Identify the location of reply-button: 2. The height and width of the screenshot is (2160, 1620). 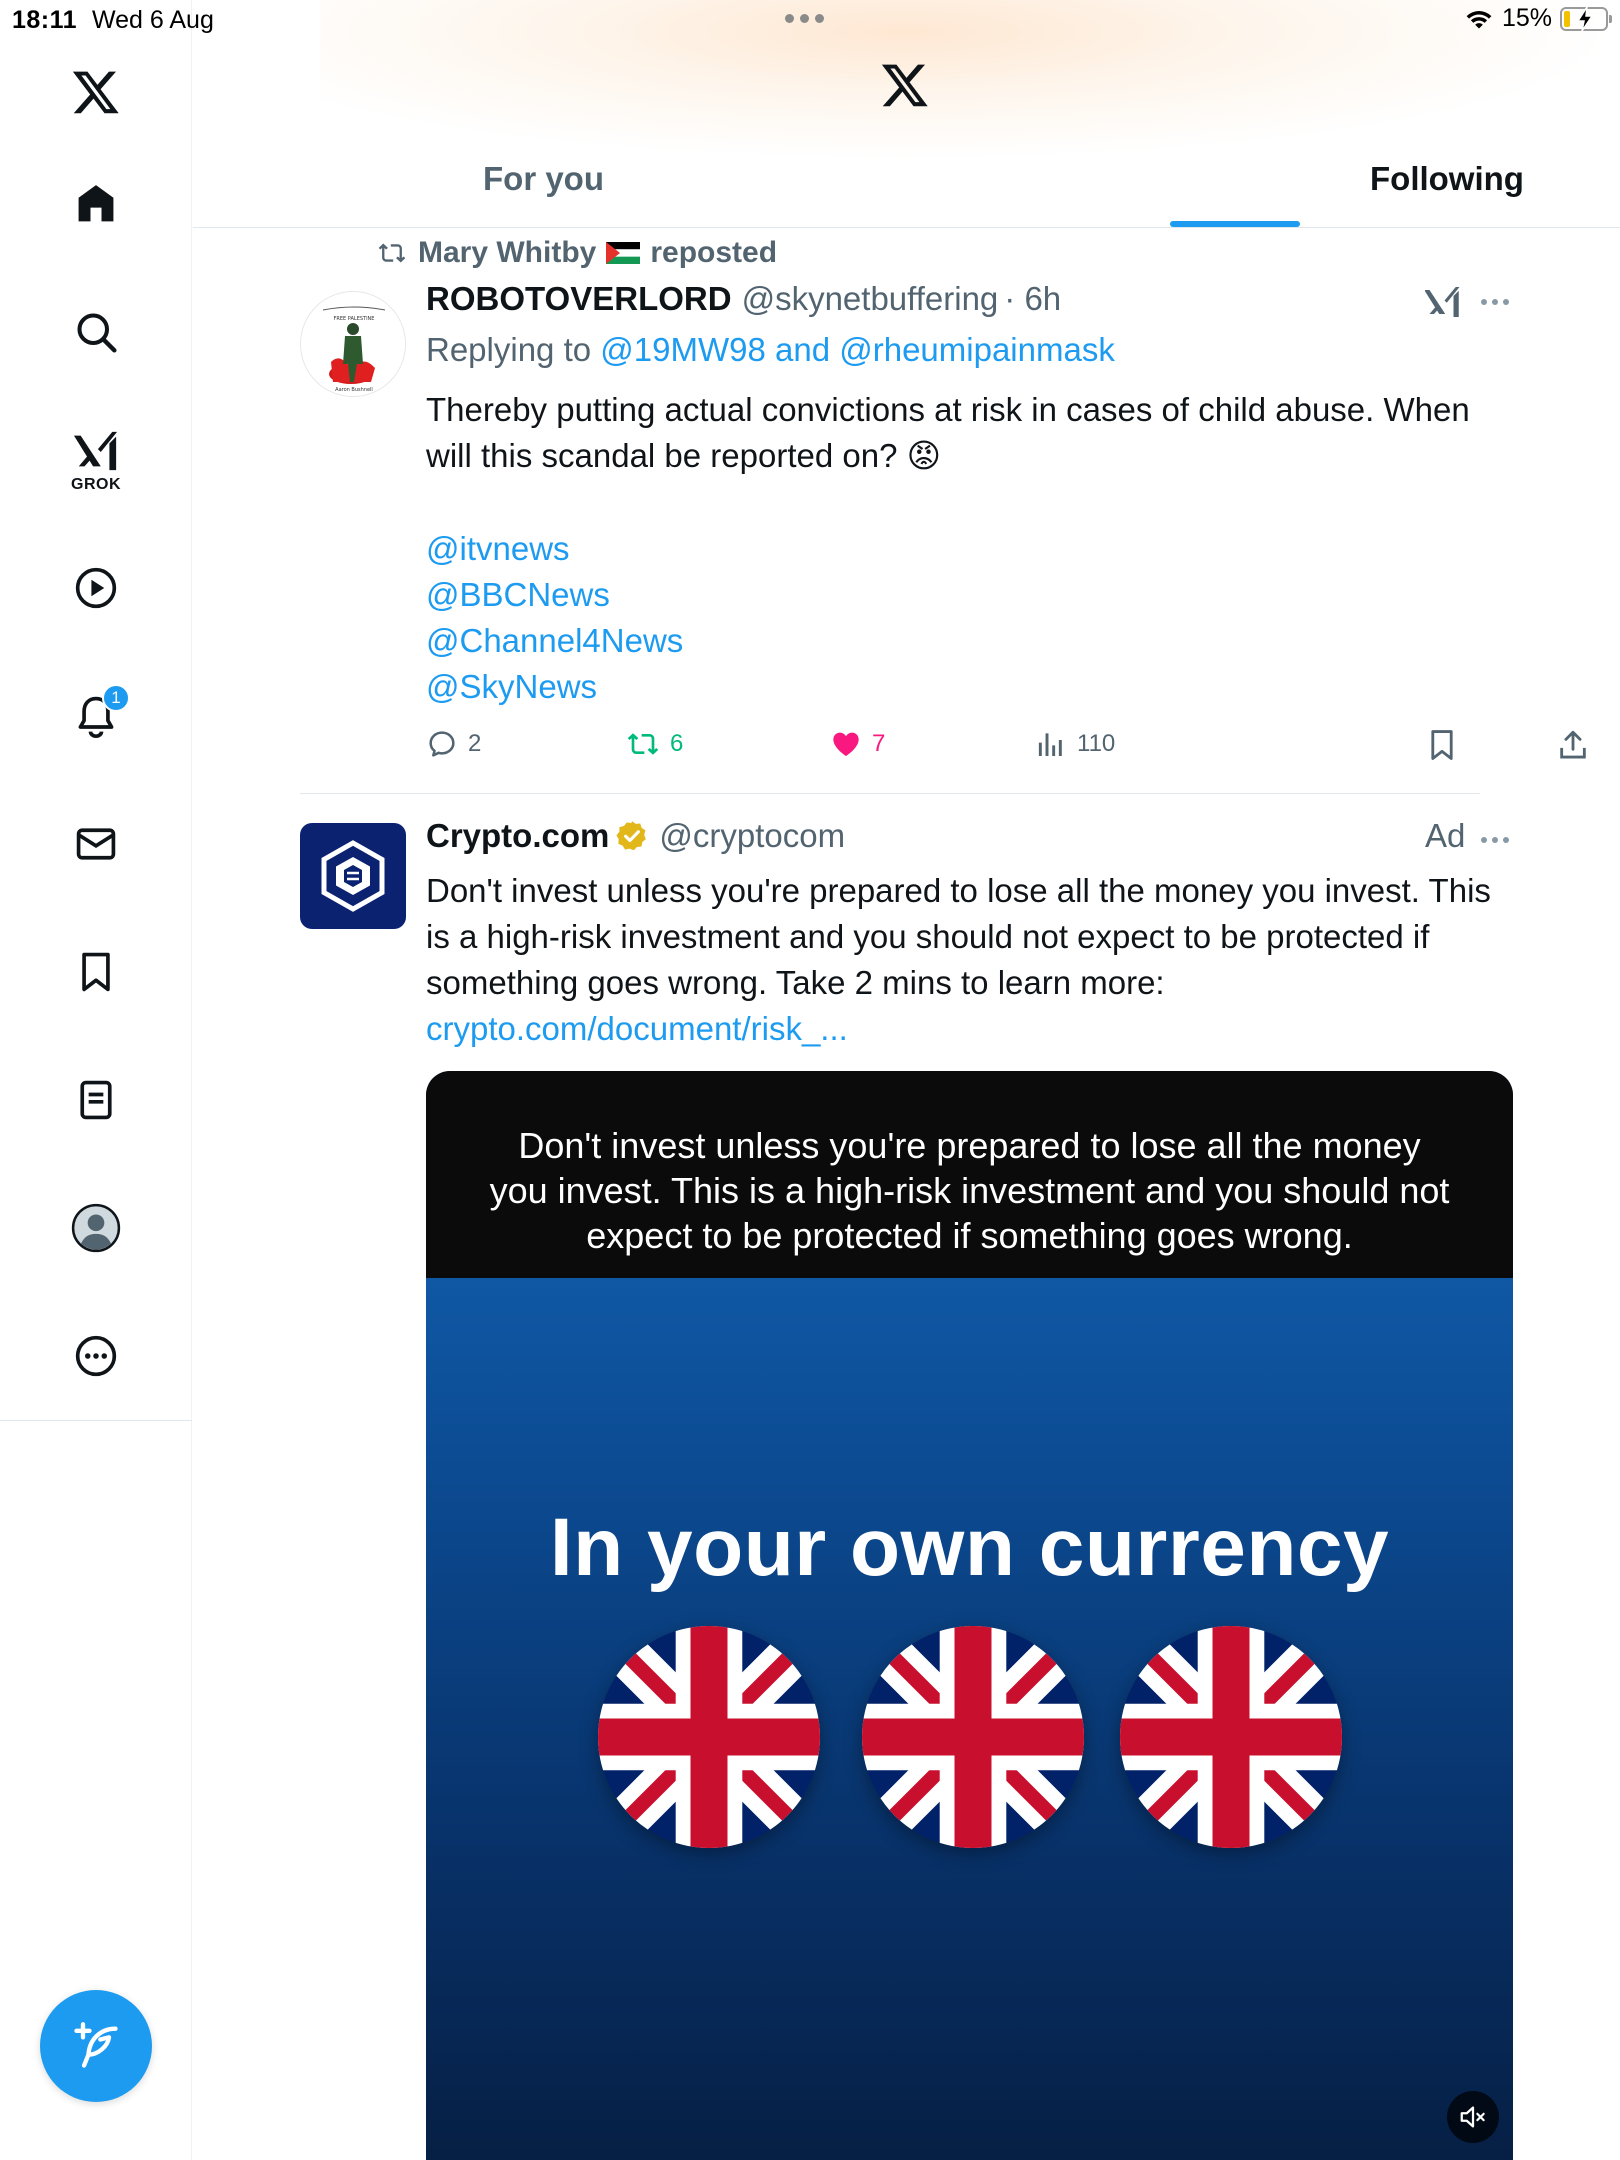
(453, 744).